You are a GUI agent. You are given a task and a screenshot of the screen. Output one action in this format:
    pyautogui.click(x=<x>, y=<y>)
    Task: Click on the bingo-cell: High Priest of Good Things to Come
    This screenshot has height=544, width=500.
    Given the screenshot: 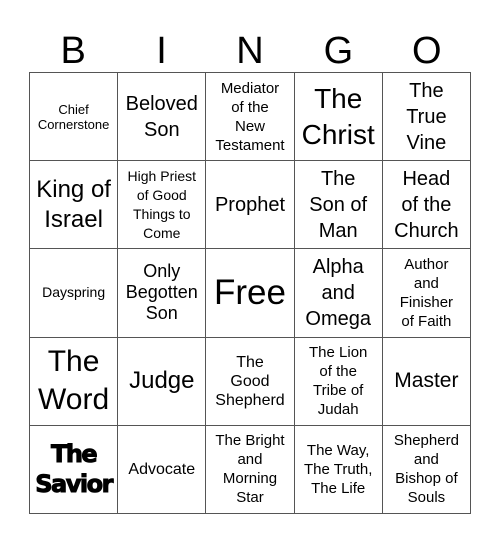 What is the action you would take?
    pyautogui.click(x=162, y=205)
    